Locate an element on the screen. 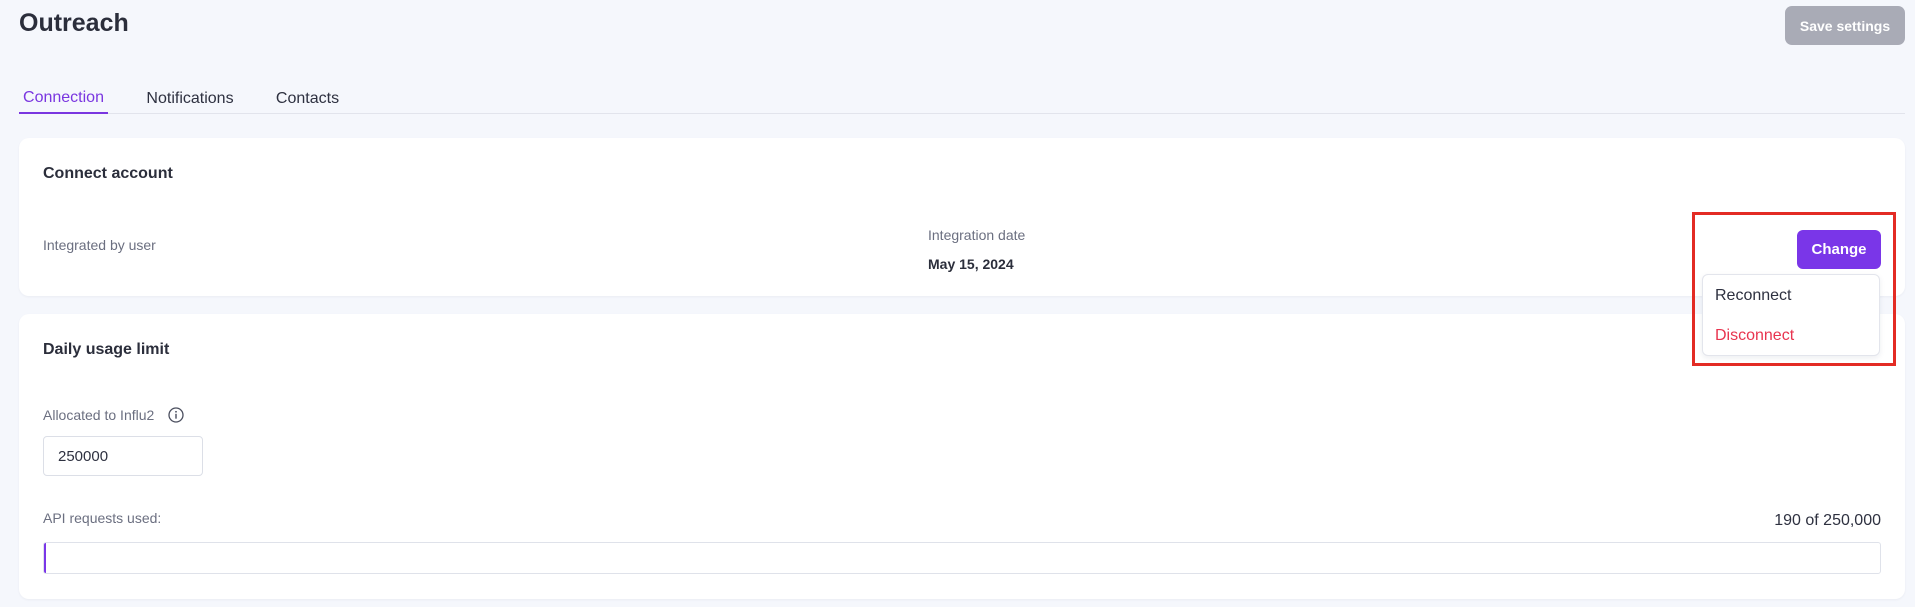 The image size is (1915, 607). daily-usage-title: Daily usage limit is located at coordinates (106, 349).